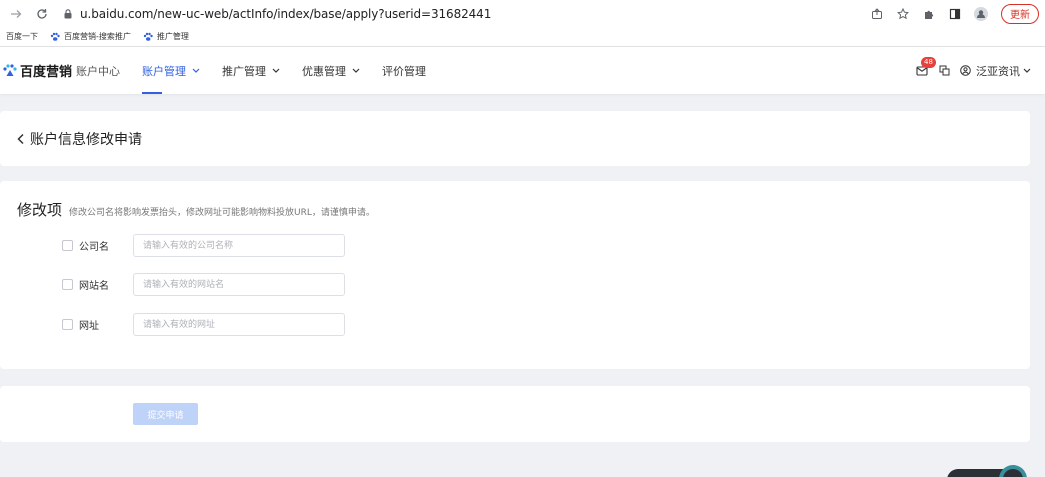 The height and width of the screenshot is (477, 1045). What do you see at coordinates (244, 71) in the screenshot?
I see `nav-label: 推广管理` at bounding box center [244, 71].